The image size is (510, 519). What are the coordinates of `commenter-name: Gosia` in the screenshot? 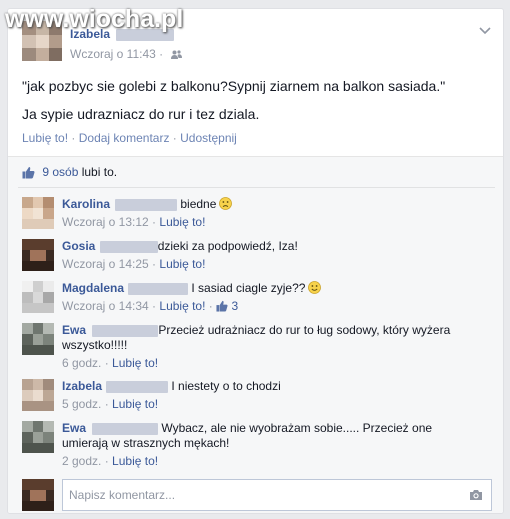 It's located at (78, 246).